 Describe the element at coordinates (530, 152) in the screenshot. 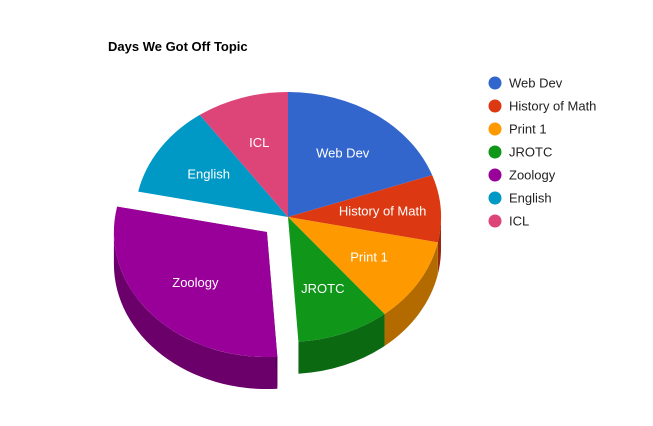

I see `legend-label-jrotc: JROTC` at that location.